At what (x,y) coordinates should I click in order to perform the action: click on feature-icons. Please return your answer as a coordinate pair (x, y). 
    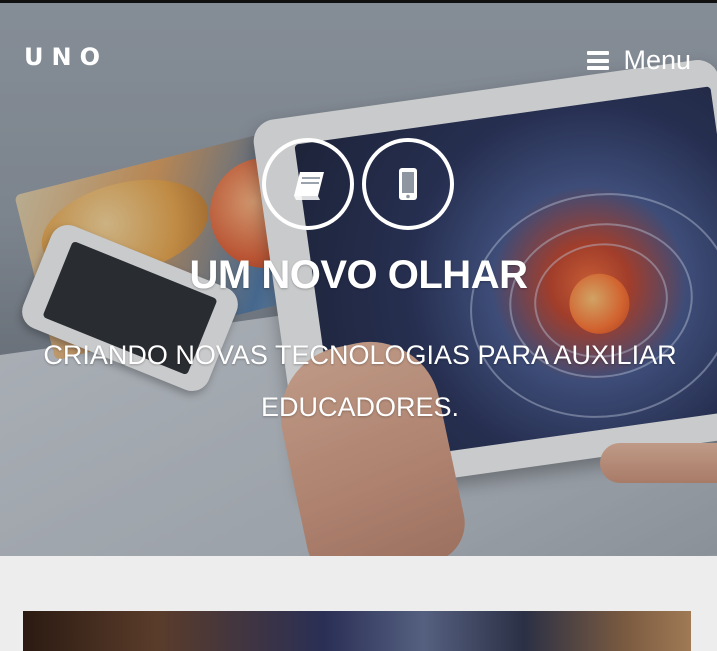
    Looking at the image, I should click on (358, 184).